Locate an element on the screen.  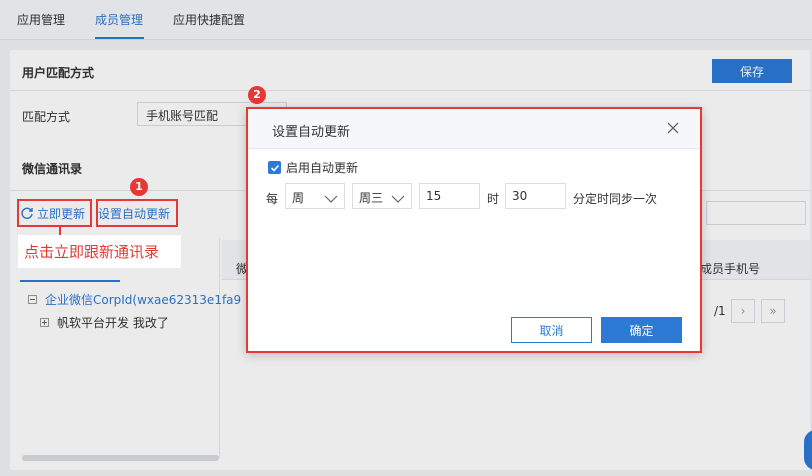
enable-auto-update-label: 启用自动更新 is located at coordinates (322, 168).